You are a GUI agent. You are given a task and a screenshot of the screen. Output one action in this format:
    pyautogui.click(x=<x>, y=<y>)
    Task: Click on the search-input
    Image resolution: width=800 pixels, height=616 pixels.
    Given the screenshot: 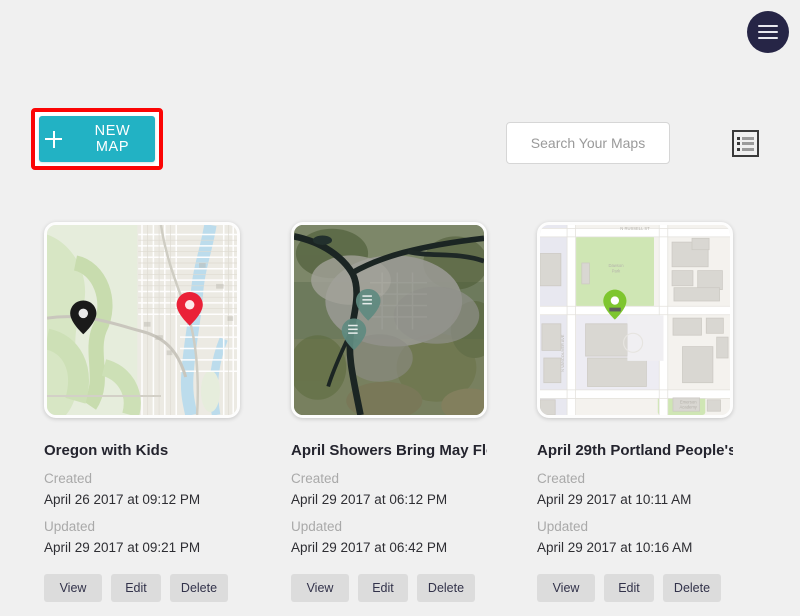 What is the action you would take?
    pyautogui.click(x=588, y=143)
    